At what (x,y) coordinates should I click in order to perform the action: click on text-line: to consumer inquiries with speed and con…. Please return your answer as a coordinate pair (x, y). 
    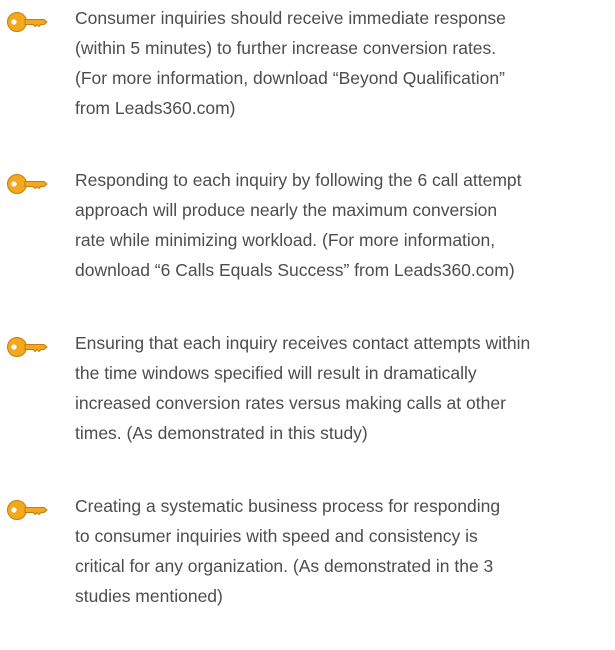
    Looking at the image, I should click on (276, 536).